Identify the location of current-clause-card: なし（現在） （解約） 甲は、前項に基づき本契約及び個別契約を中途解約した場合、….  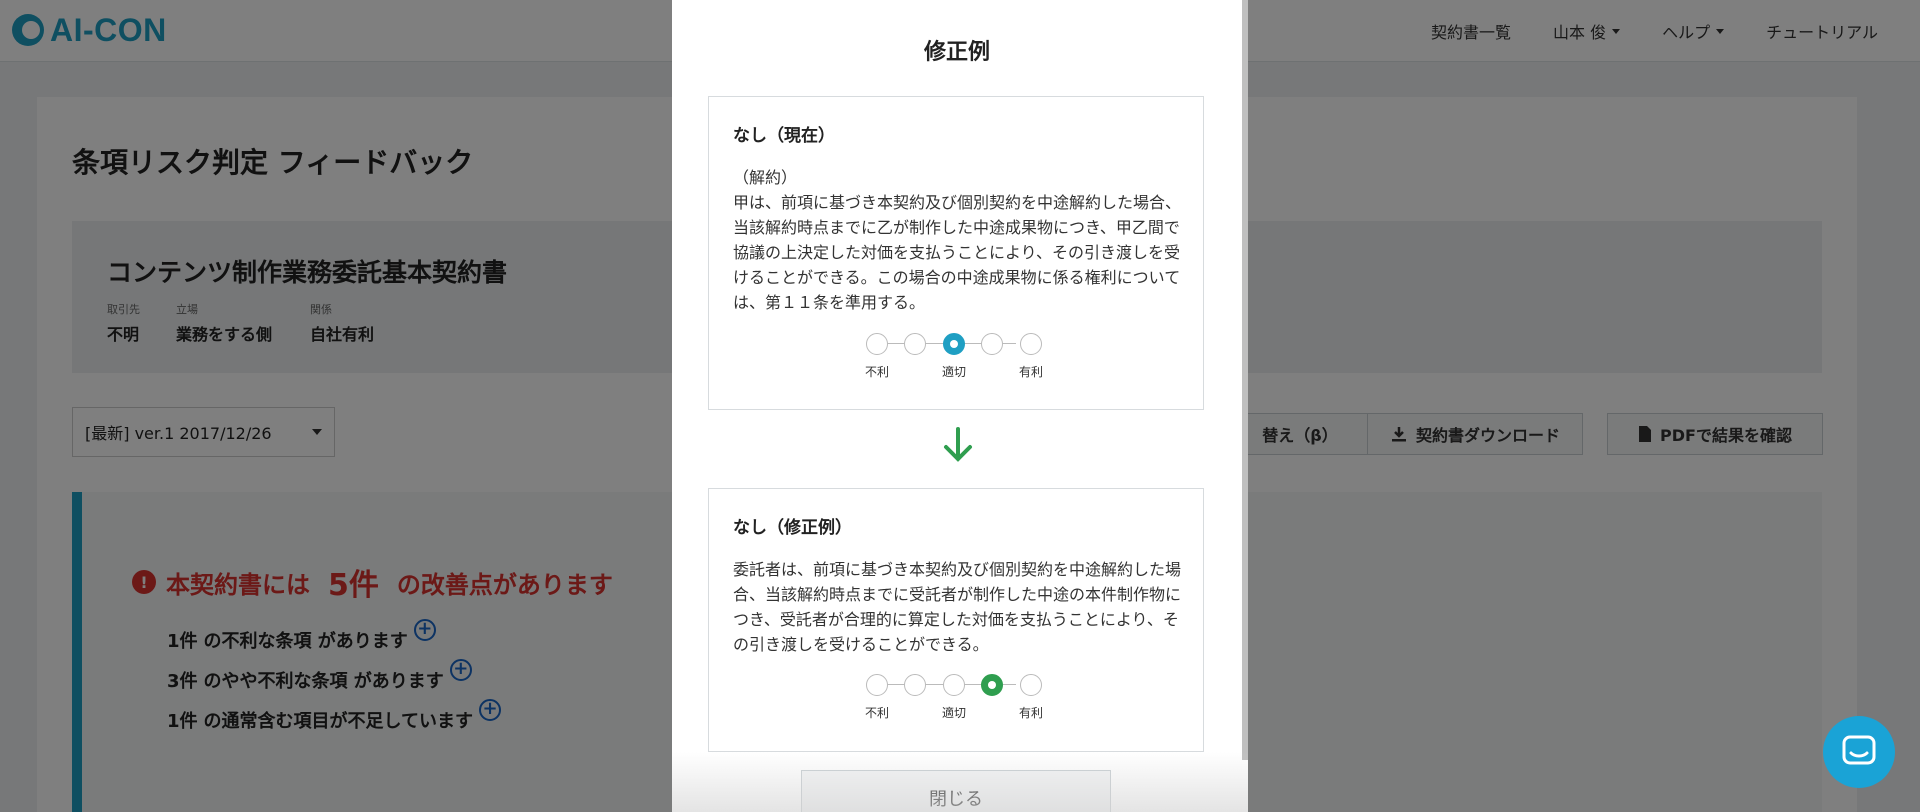
(956, 253).